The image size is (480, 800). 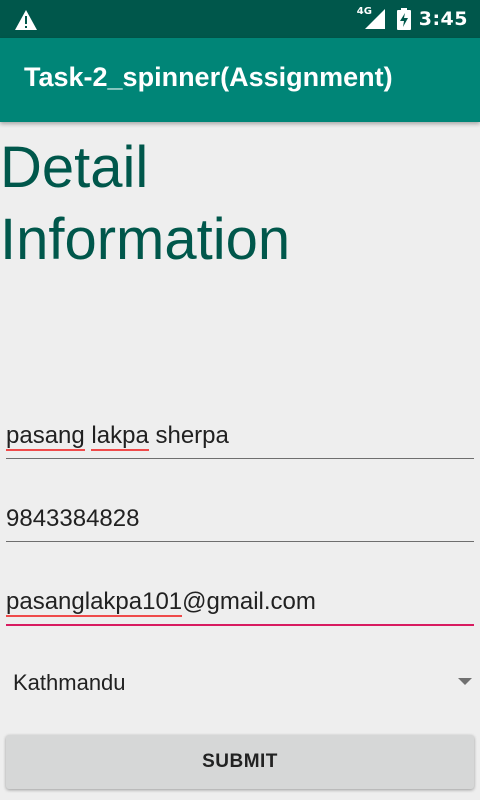 I want to click on email-domain-part: @gmail.com, so click(x=249, y=601).